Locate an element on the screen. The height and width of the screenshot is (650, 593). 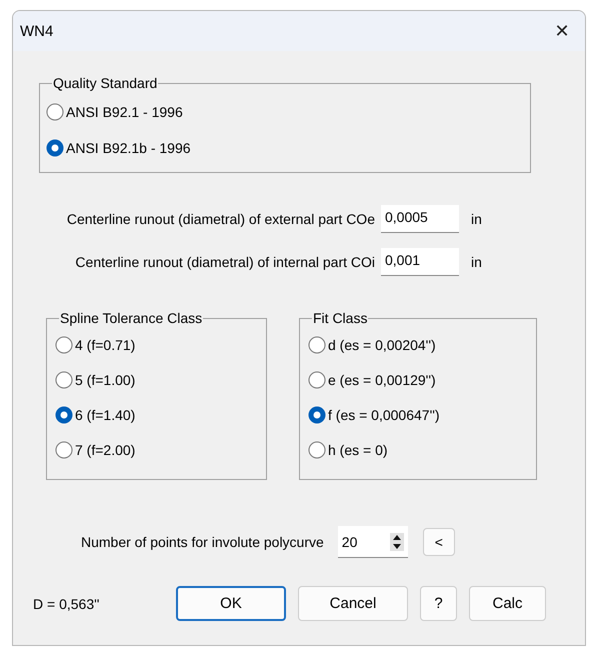
radio-label: h (es = 0) is located at coordinates (358, 450).